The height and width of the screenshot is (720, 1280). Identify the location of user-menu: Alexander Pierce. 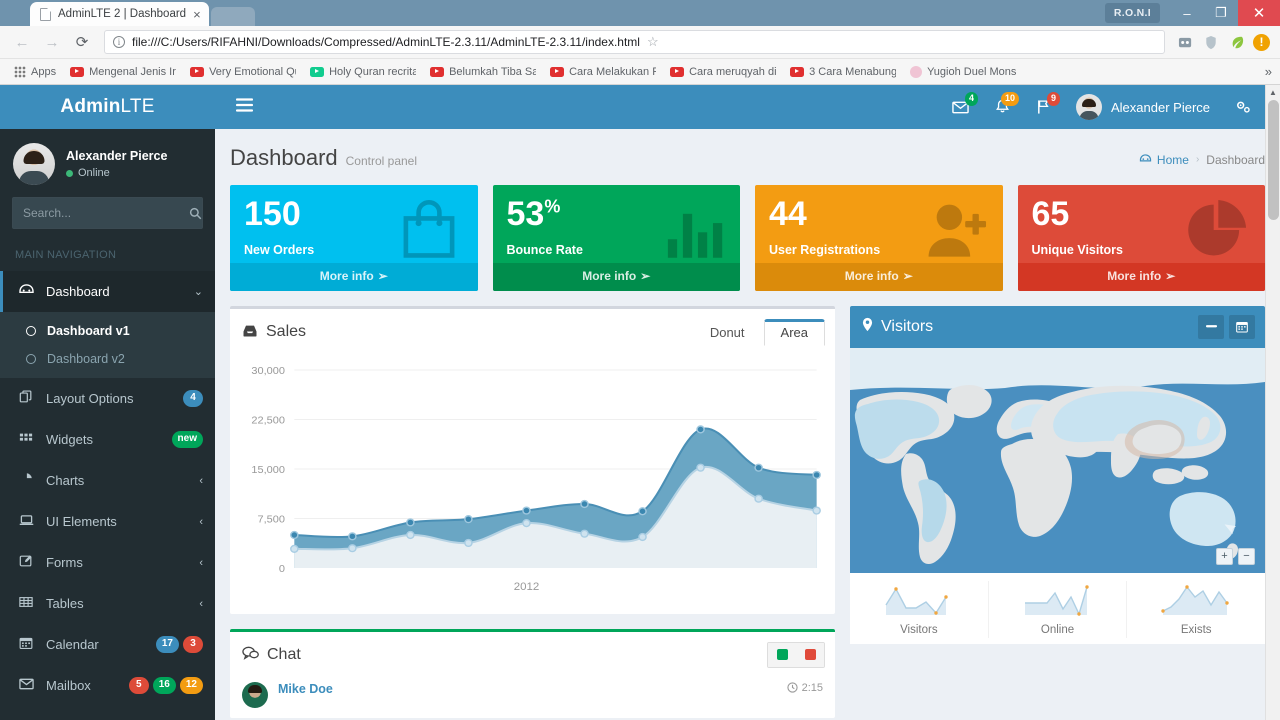
(1143, 107).